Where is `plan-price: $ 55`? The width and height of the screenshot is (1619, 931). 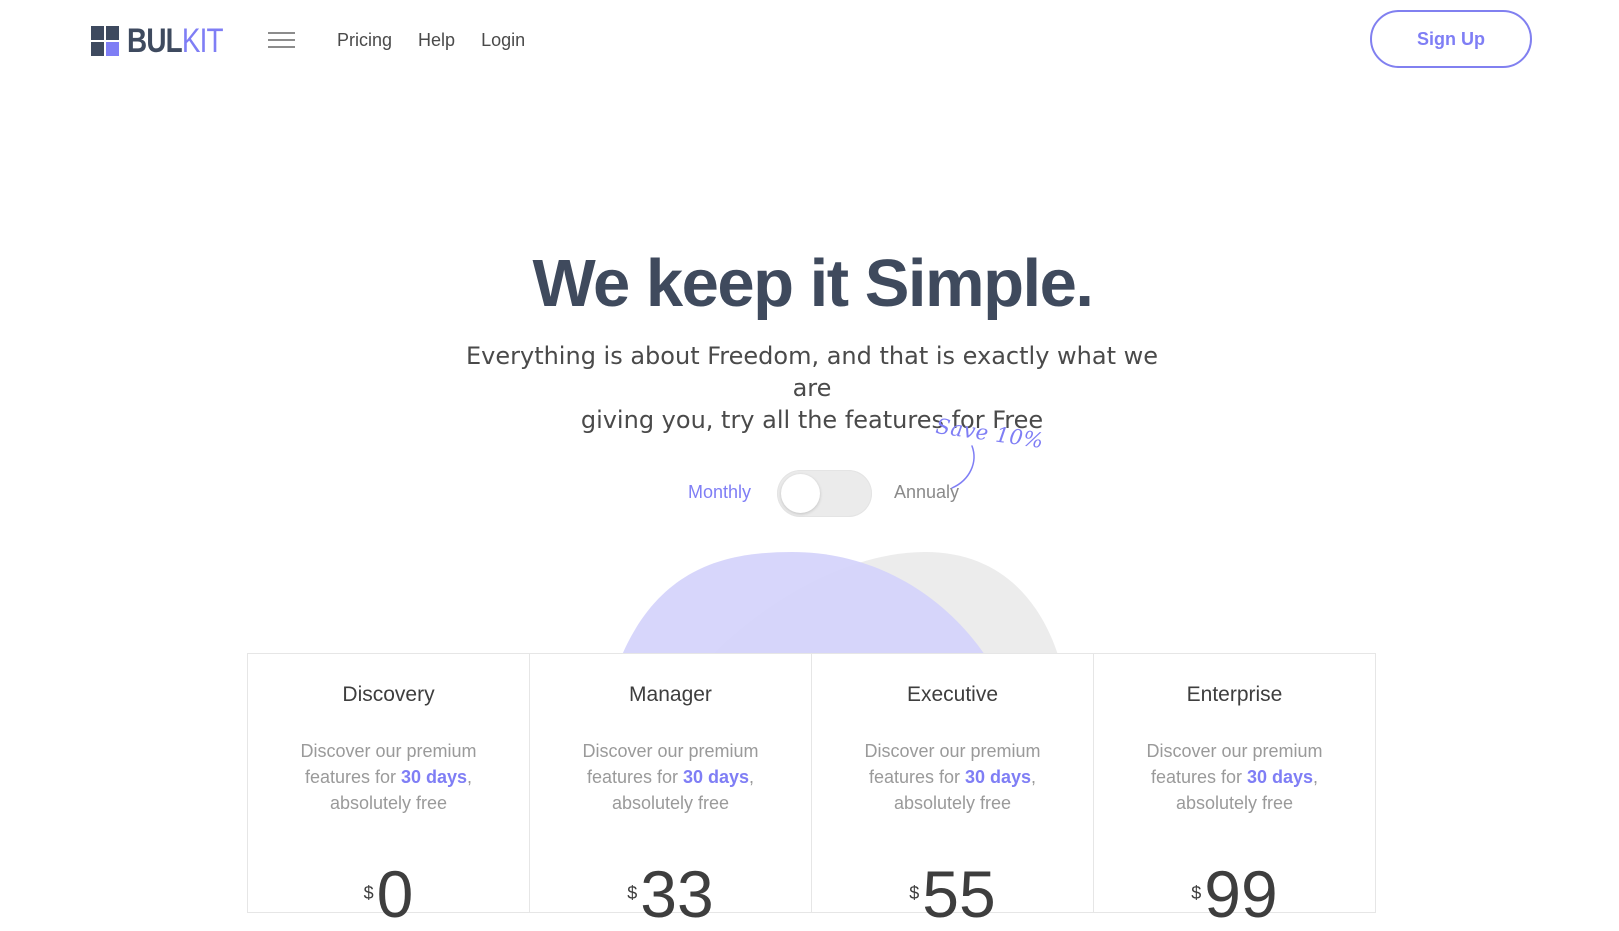
plan-price: $ 55 is located at coordinates (952, 894).